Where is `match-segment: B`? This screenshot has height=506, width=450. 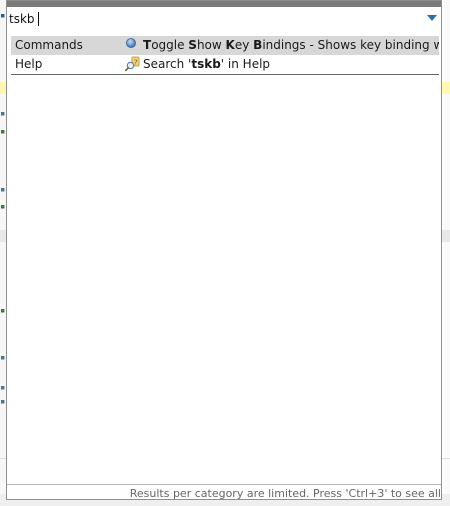
match-segment: B is located at coordinates (258, 45).